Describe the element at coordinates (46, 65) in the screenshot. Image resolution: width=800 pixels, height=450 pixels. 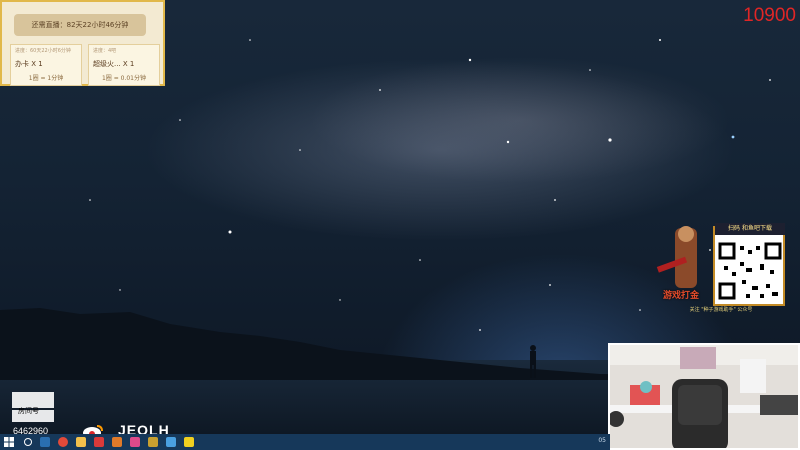
I see `reward-card-card: 进度：60天22小时6分钟 办卡 X 1 1圈 = 1分钟` at that location.